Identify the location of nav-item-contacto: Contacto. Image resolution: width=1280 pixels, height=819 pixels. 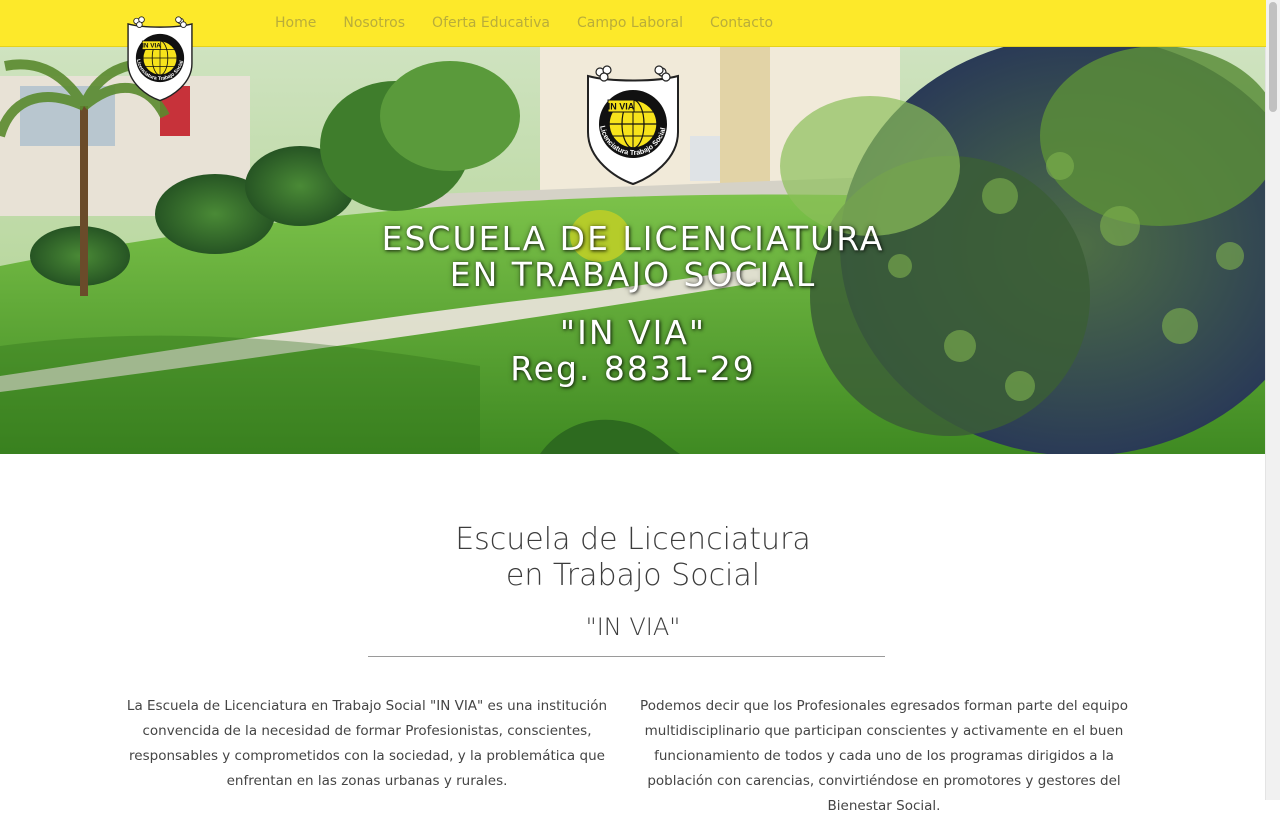
(741, 23).